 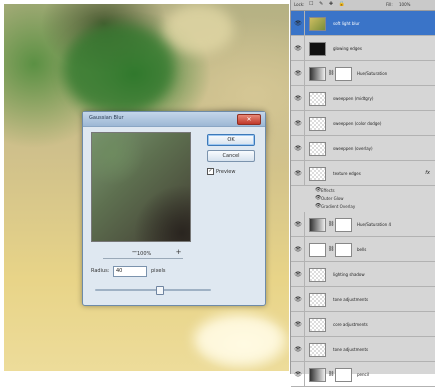 I want to click on layer-row: 👁 sweeppen (midtgry), so click(x=363, y=98).